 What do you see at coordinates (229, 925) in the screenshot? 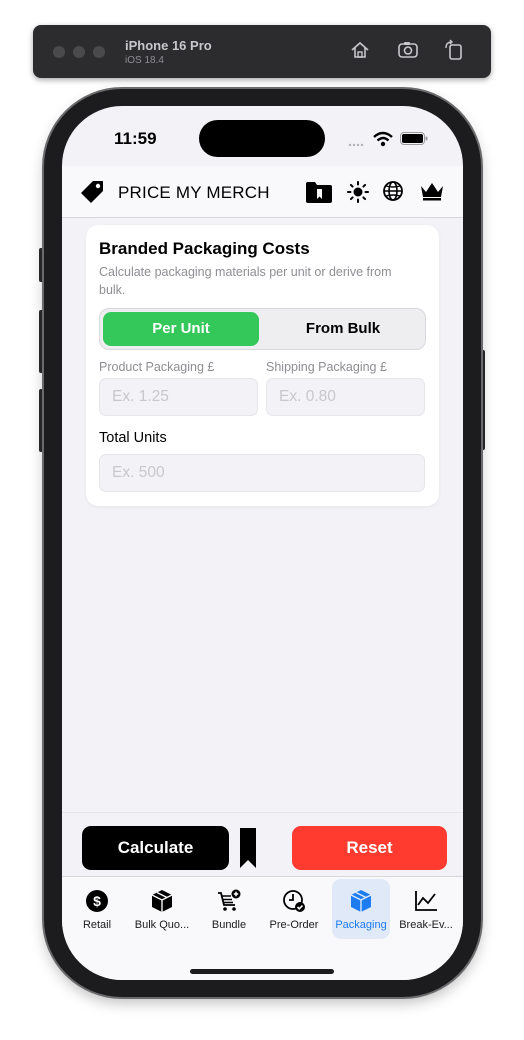
I see `tab-label: Bundle` at bounding box center [229, 925].